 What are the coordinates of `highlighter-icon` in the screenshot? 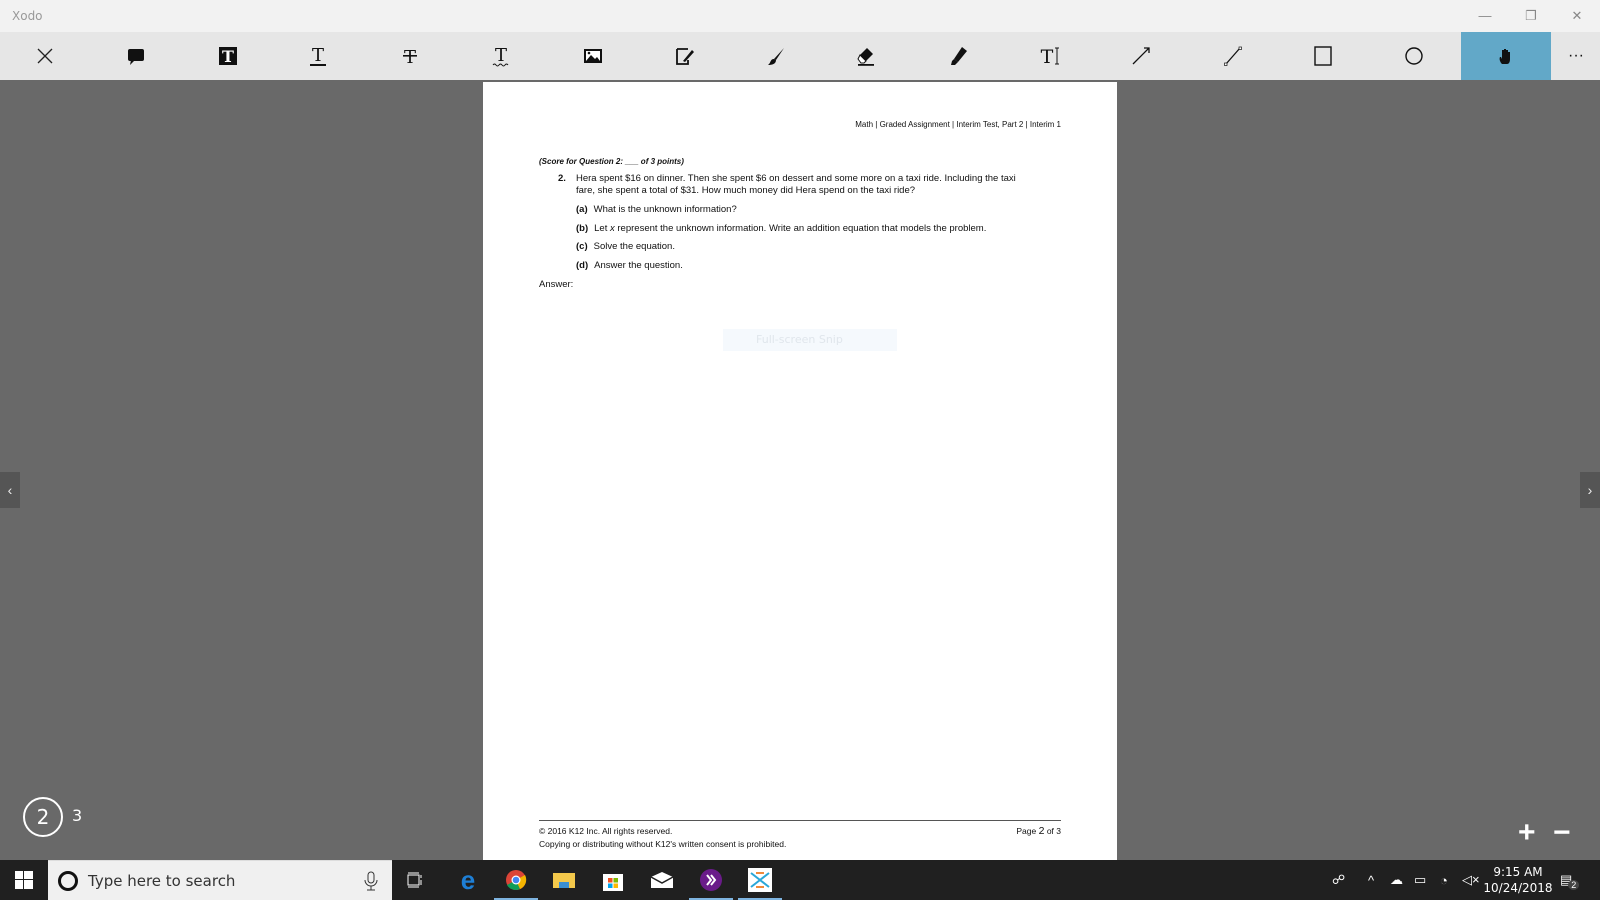 It's located at (959, 56).